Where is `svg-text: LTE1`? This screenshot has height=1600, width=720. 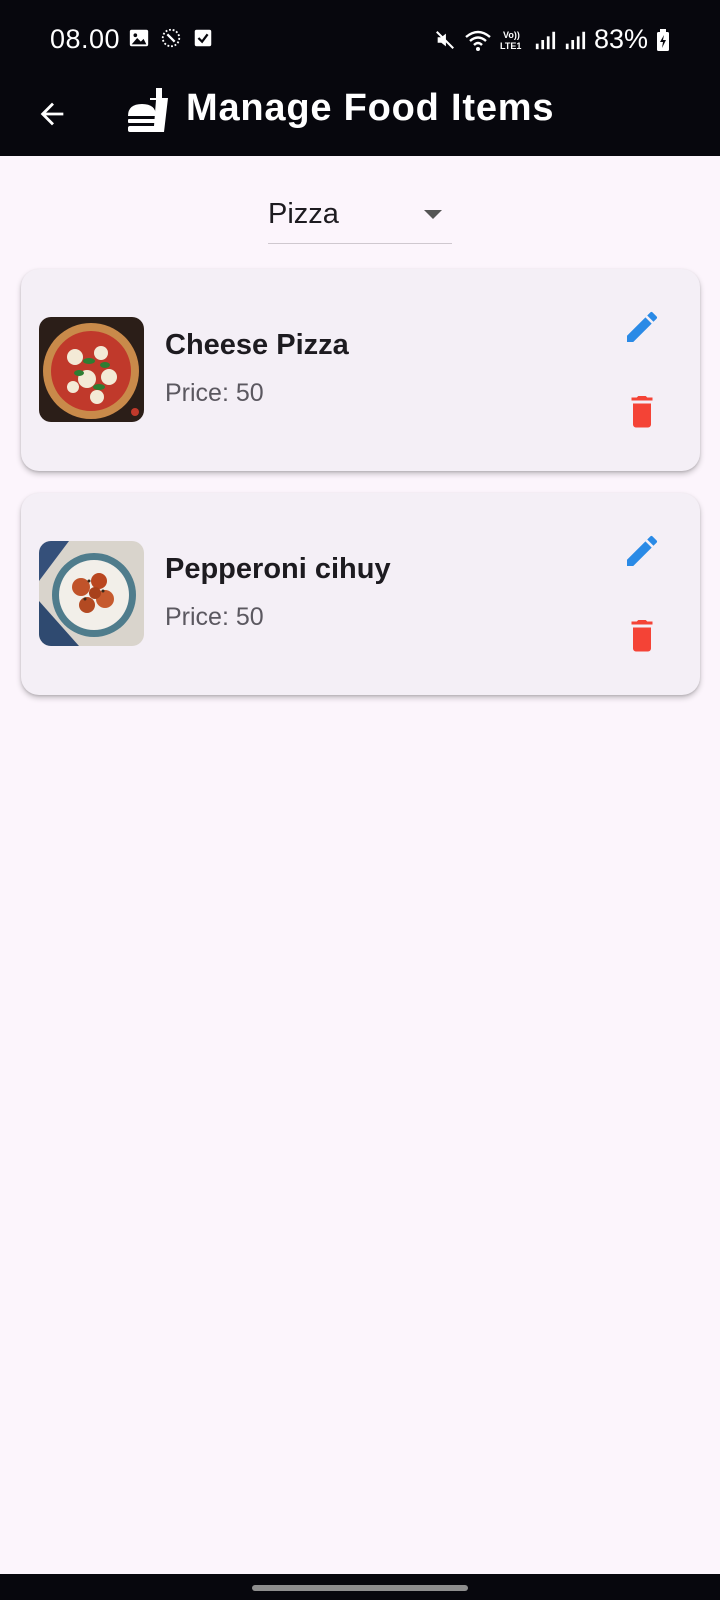 svg-text: LTE1 is located at coordinates (510, 46).